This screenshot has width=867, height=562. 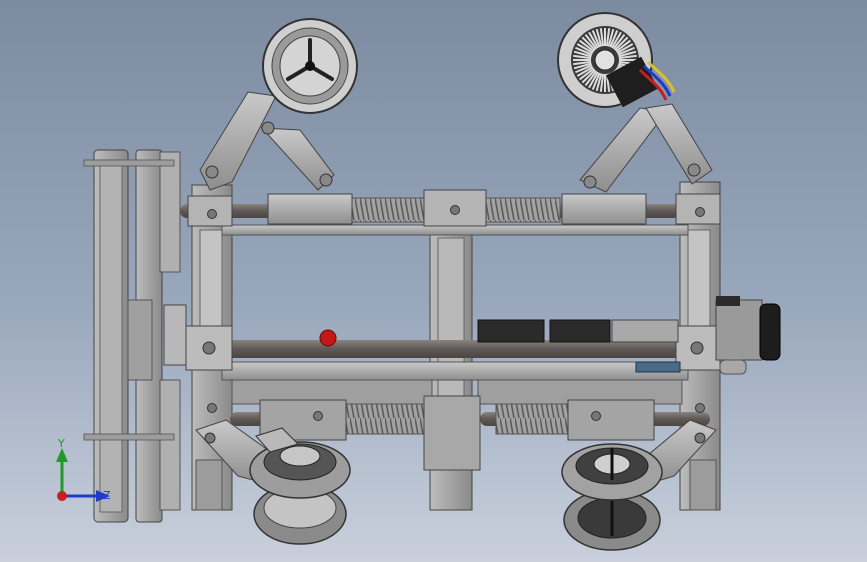 What do you see at coordinates (61, 443) in the screenshot?
I see `y-axis-label: Y` at bounding box center [61, 443].